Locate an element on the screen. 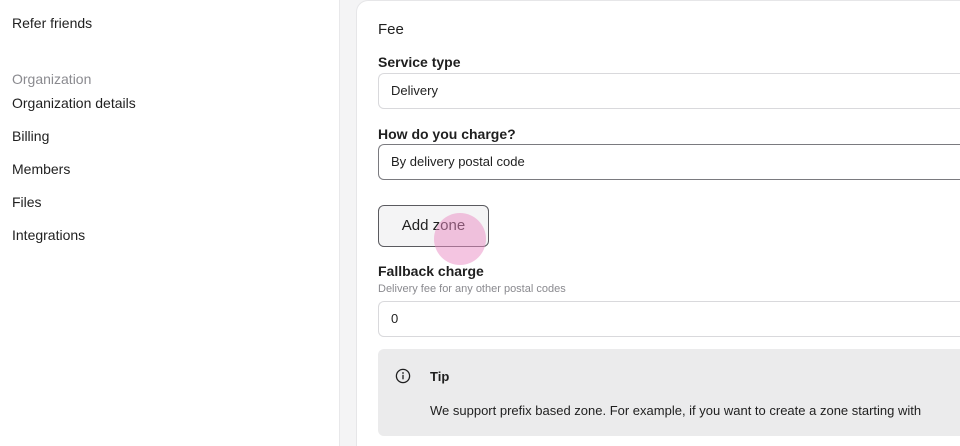  info-icon is located at coordinates (403, 376).